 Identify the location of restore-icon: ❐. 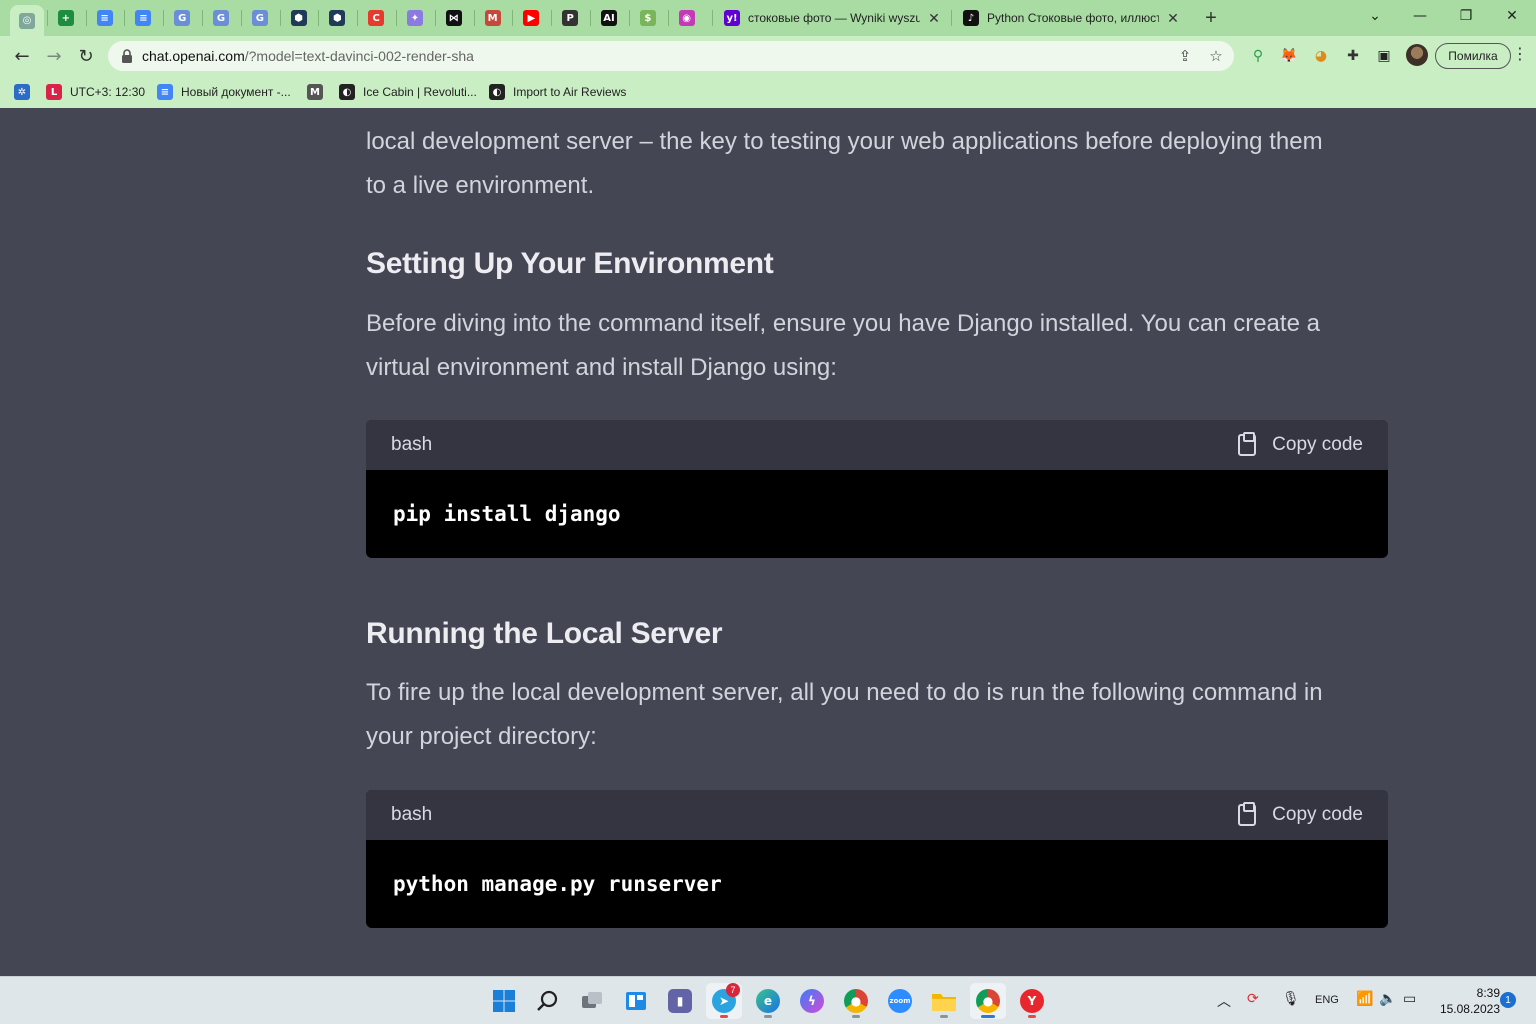
(1466, 16).